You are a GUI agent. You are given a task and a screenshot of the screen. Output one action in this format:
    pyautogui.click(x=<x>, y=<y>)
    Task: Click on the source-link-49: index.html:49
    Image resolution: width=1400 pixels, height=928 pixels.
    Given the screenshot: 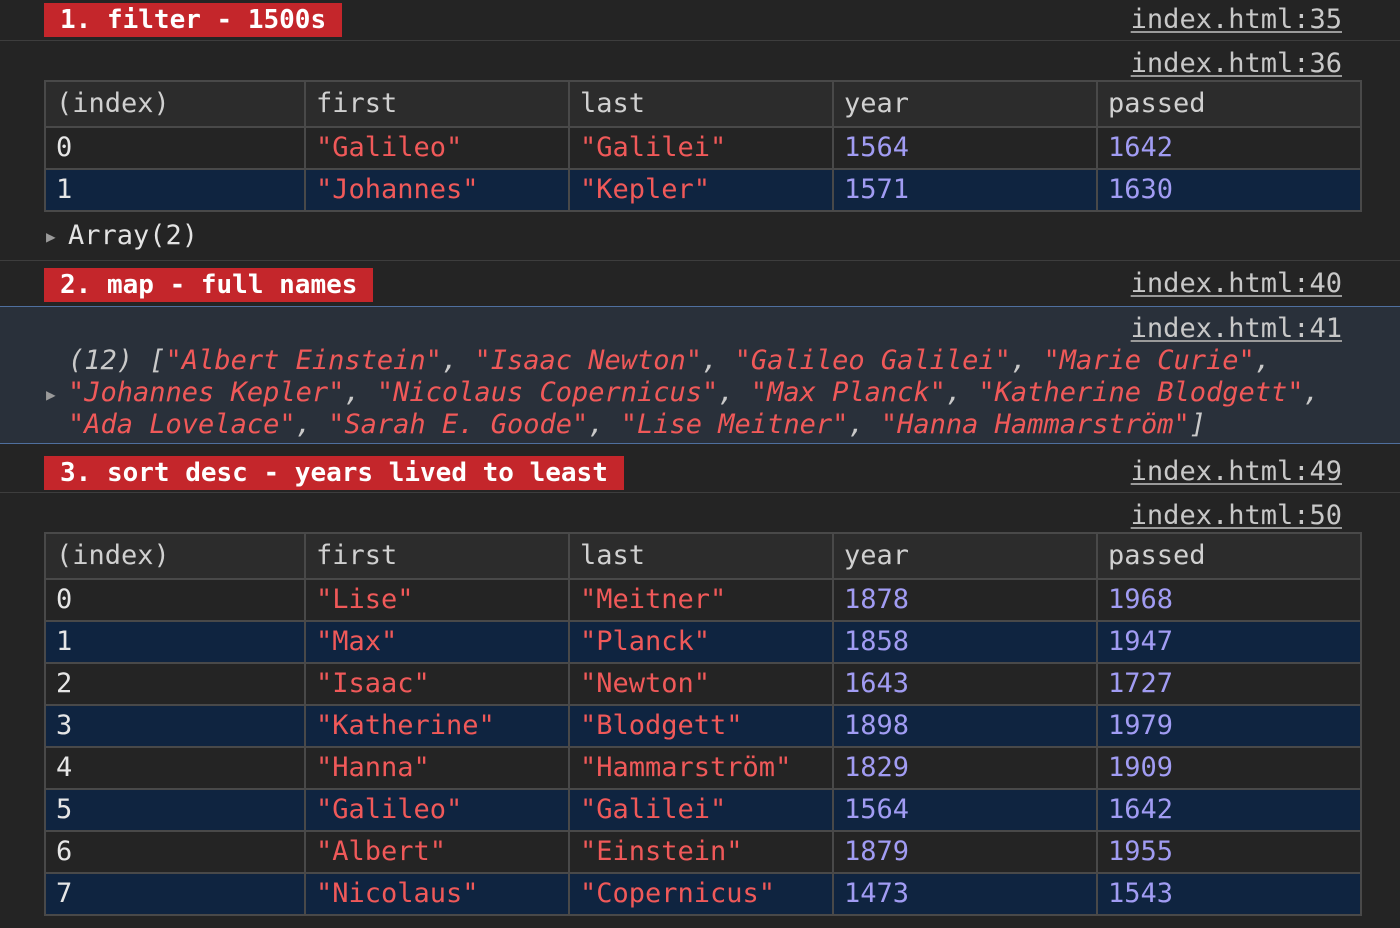 What is the action you would take?
    pyautogui.click(x=1236, y=472)
    